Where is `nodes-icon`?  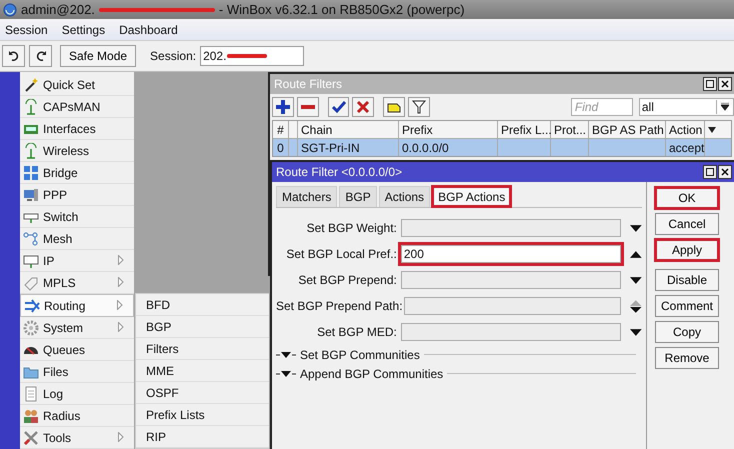 nodes-icon is located at coordinates (31, 238).